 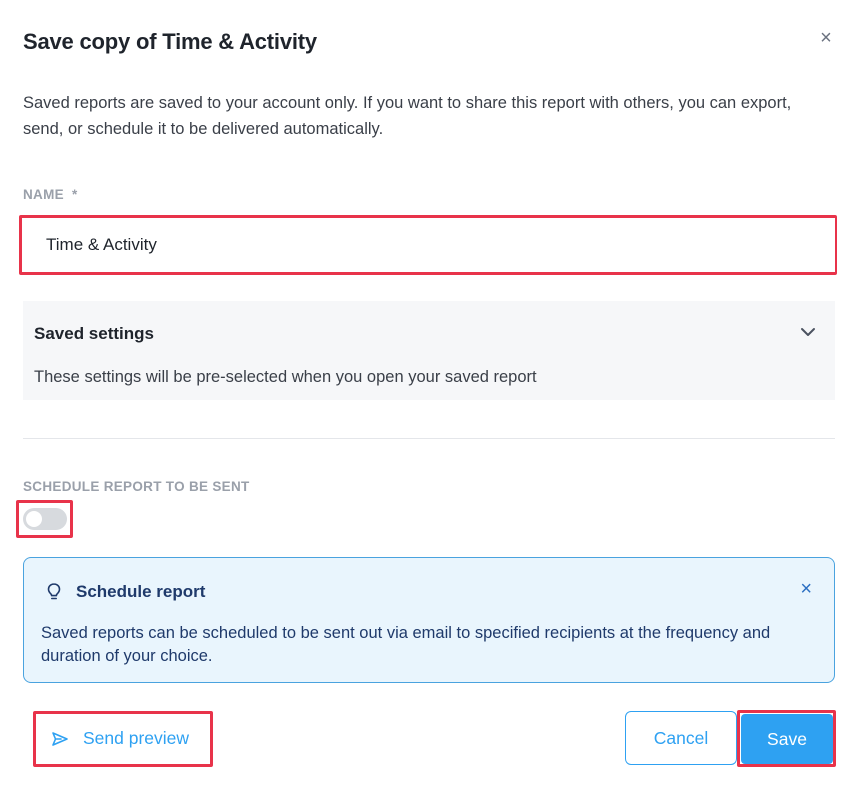 I want to click on schedule-toggle, so click(x=45, y=519).